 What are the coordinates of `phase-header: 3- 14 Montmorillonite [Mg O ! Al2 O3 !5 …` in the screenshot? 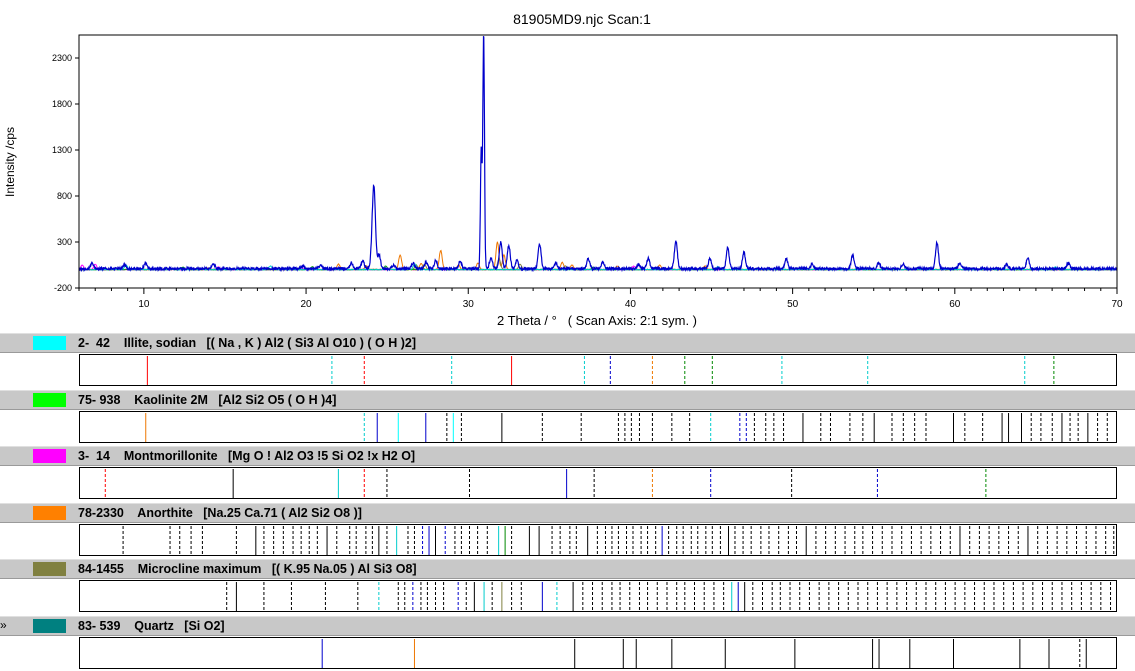 It's located at (567, 456).